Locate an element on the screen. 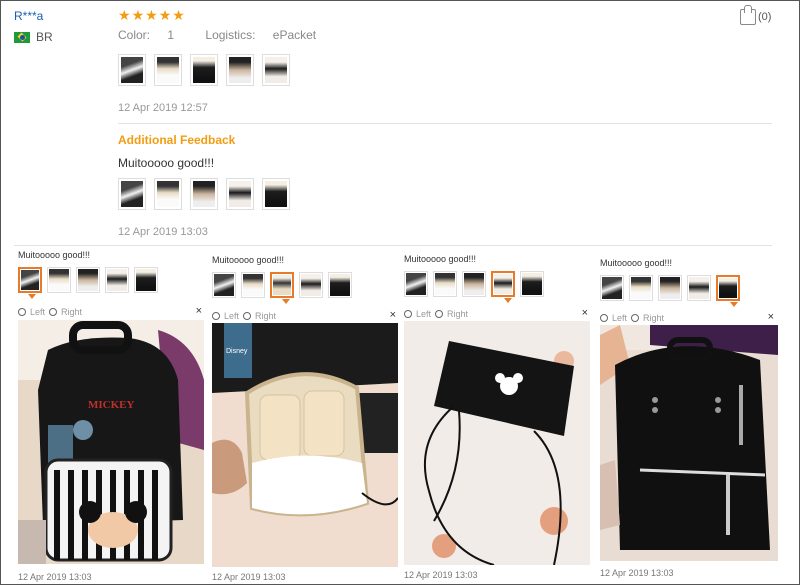  helpful-button: (0) is located at coordinates (755, 15).